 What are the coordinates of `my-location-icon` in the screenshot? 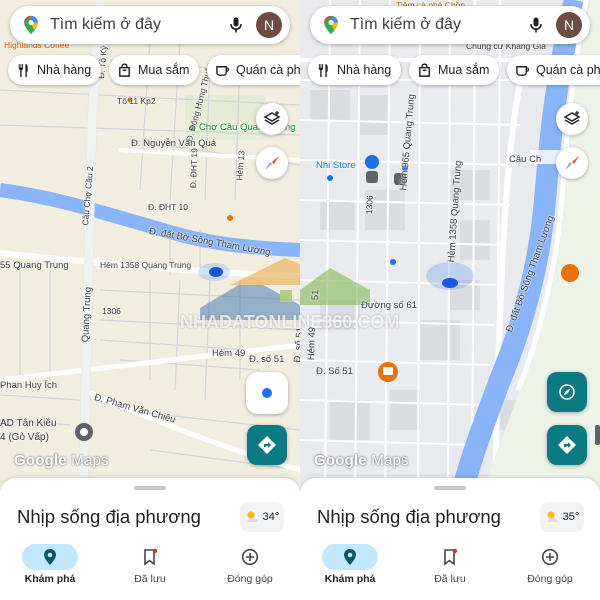 It's located at (267, 393).